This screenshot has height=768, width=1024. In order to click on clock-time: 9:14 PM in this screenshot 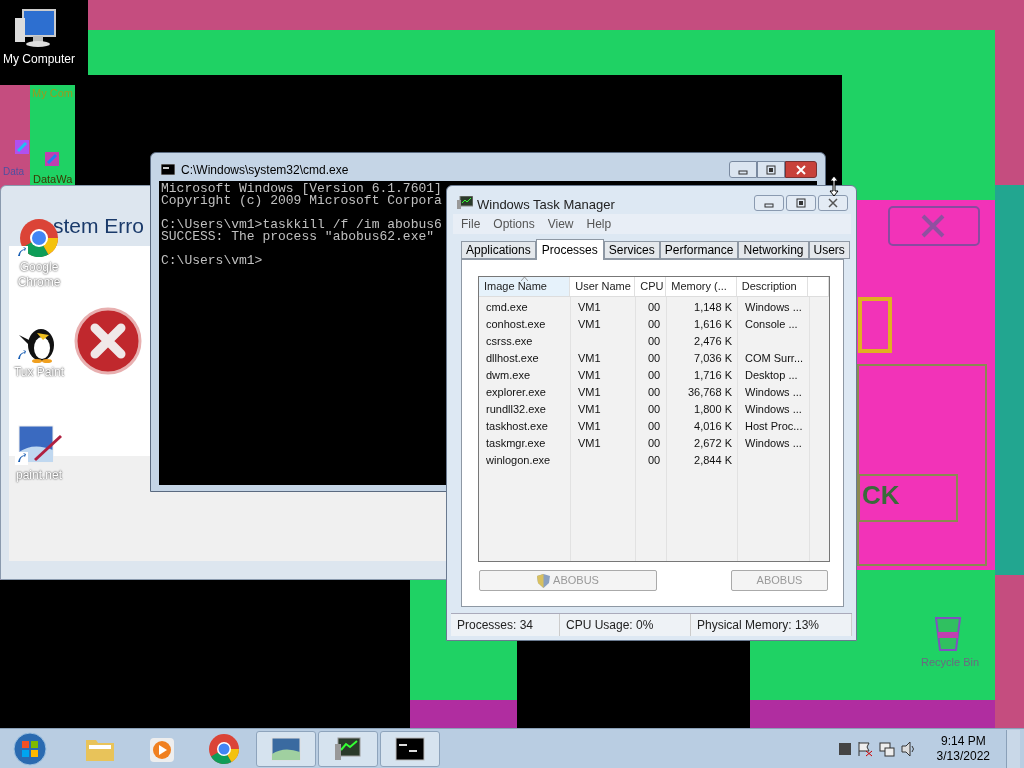, I will do `click(963, 741)`.